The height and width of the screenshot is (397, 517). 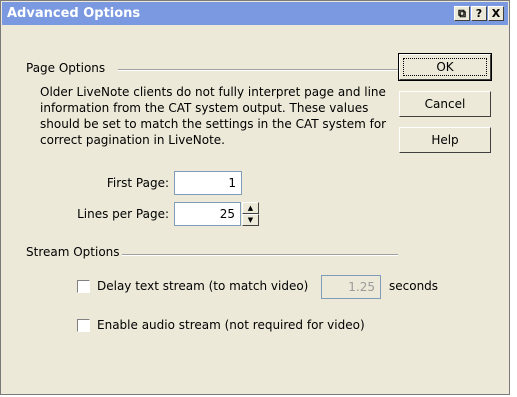 I want to click on first-page-label: First Page:, so click(x=137, y=183).